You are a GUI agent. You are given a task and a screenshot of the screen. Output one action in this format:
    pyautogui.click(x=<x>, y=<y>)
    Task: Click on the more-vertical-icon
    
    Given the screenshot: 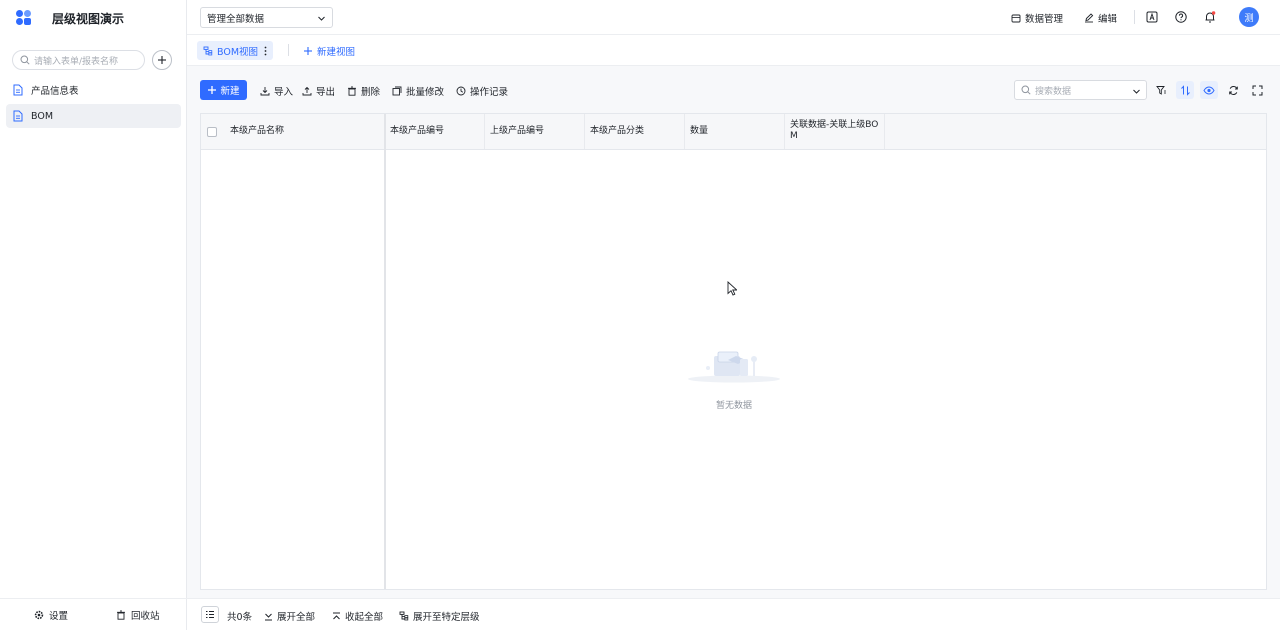 What is the action you would take?
    pyautogui.click(x=265, y=51)
    